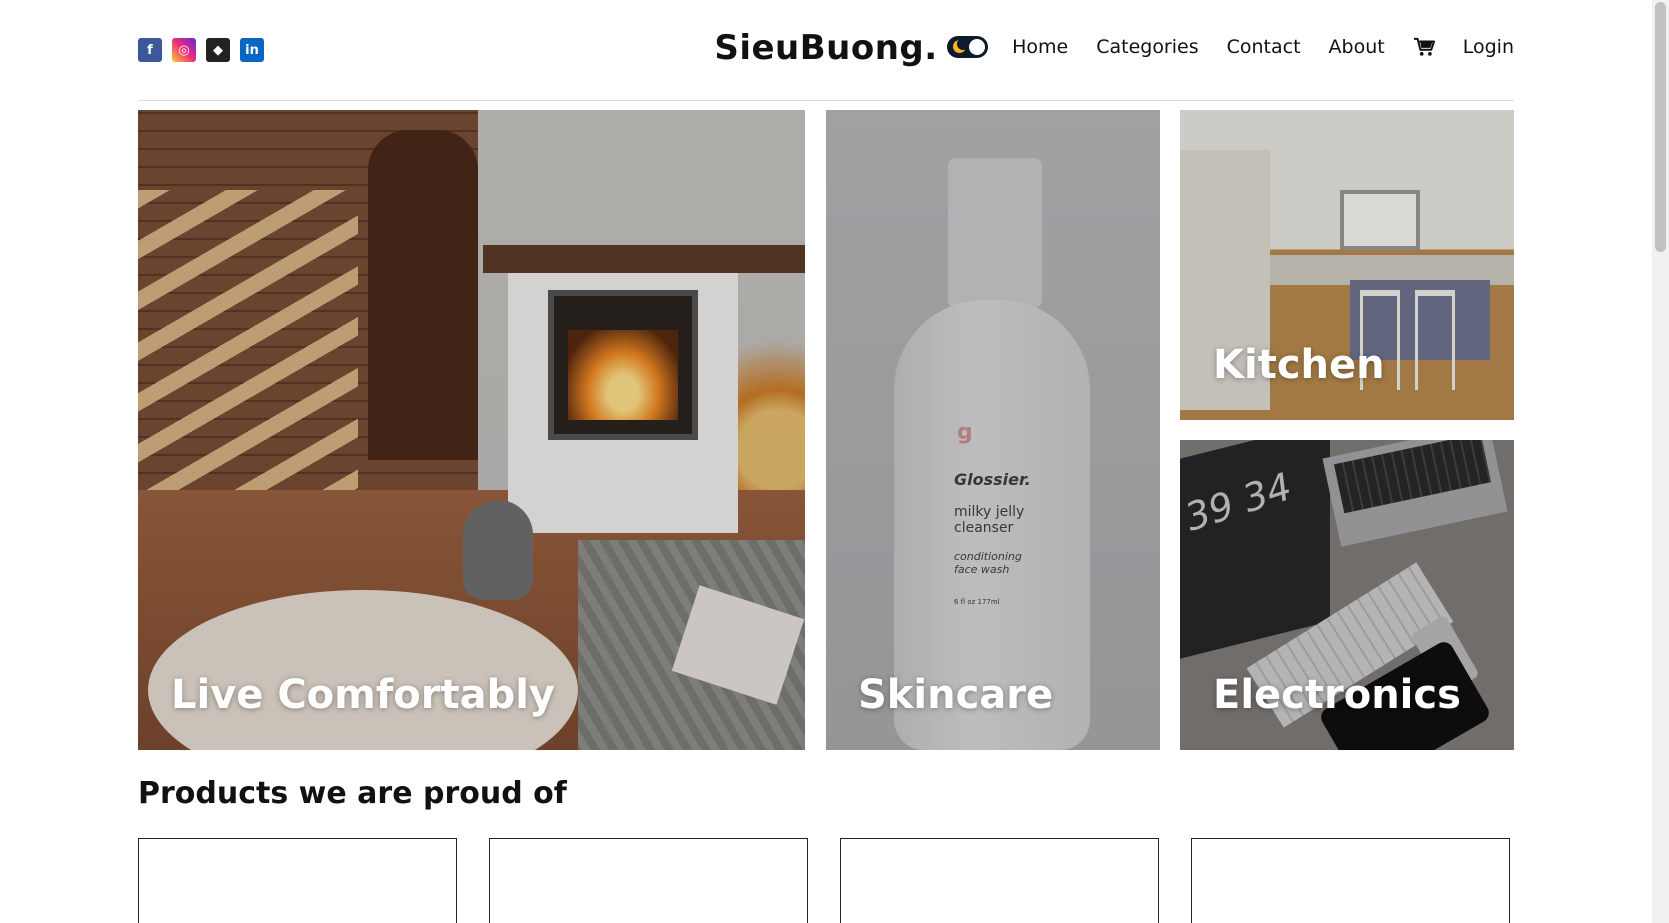 The height and width of the screenshot is (923, 1669). What do you see at coordinates (352, 793) in the screenshot?
I see `products-section-title: Products we are proud of` at bounding box center [352, 793].